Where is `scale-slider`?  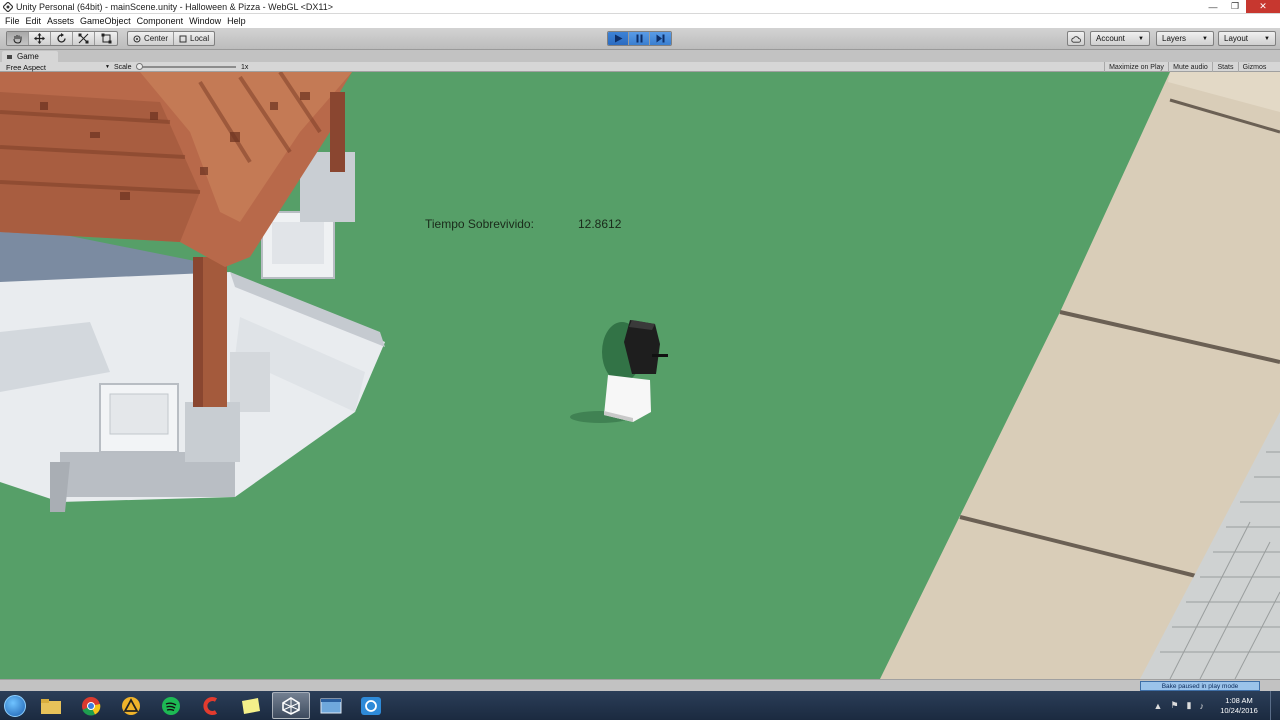
scale-slider is located at coordinates (186, 66).